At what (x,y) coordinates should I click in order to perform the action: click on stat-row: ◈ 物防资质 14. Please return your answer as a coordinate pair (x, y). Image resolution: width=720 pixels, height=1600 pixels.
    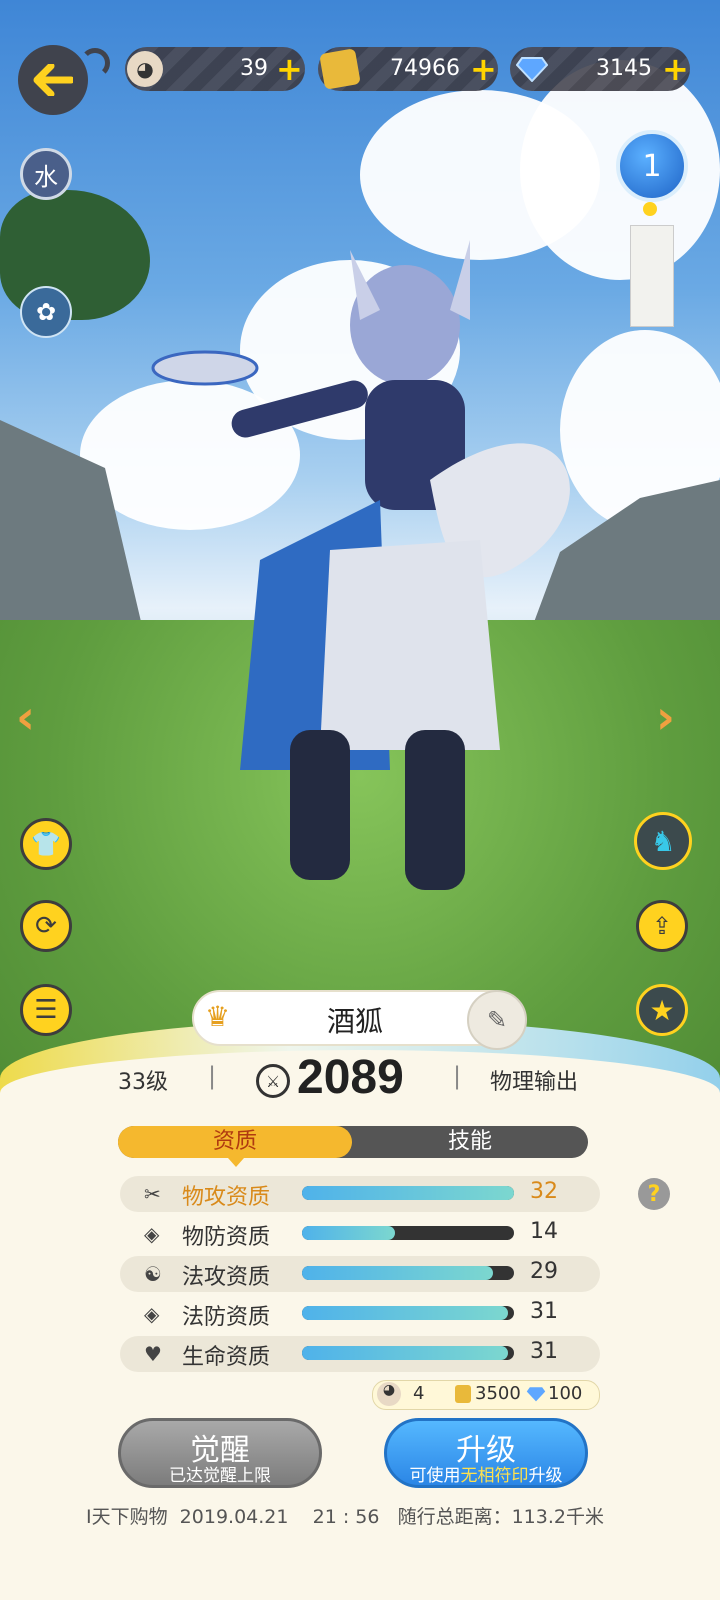
    Looking at the image, I should click on (360, 1234).